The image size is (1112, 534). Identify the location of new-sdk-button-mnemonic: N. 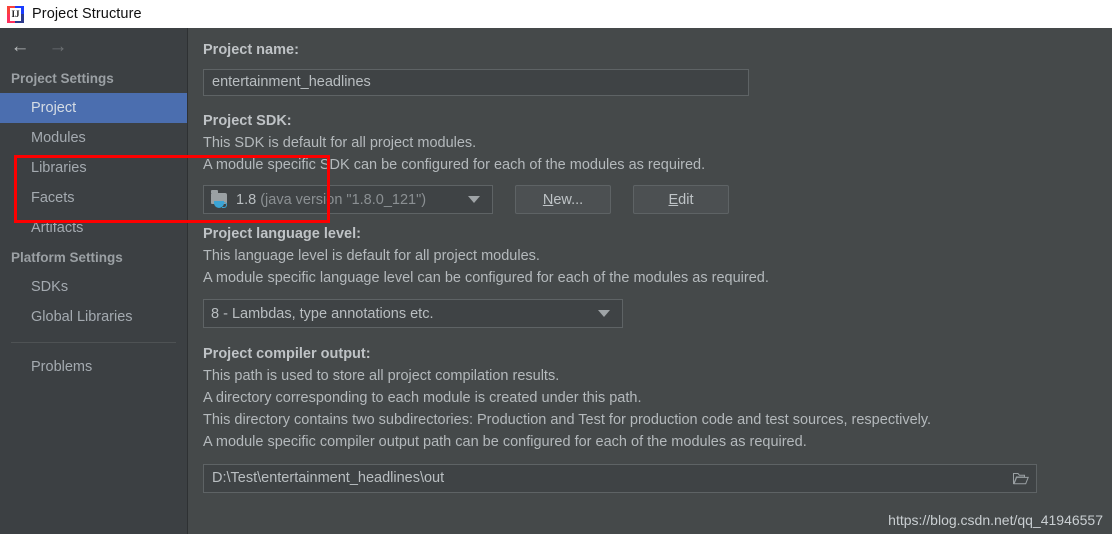
(548, 199).